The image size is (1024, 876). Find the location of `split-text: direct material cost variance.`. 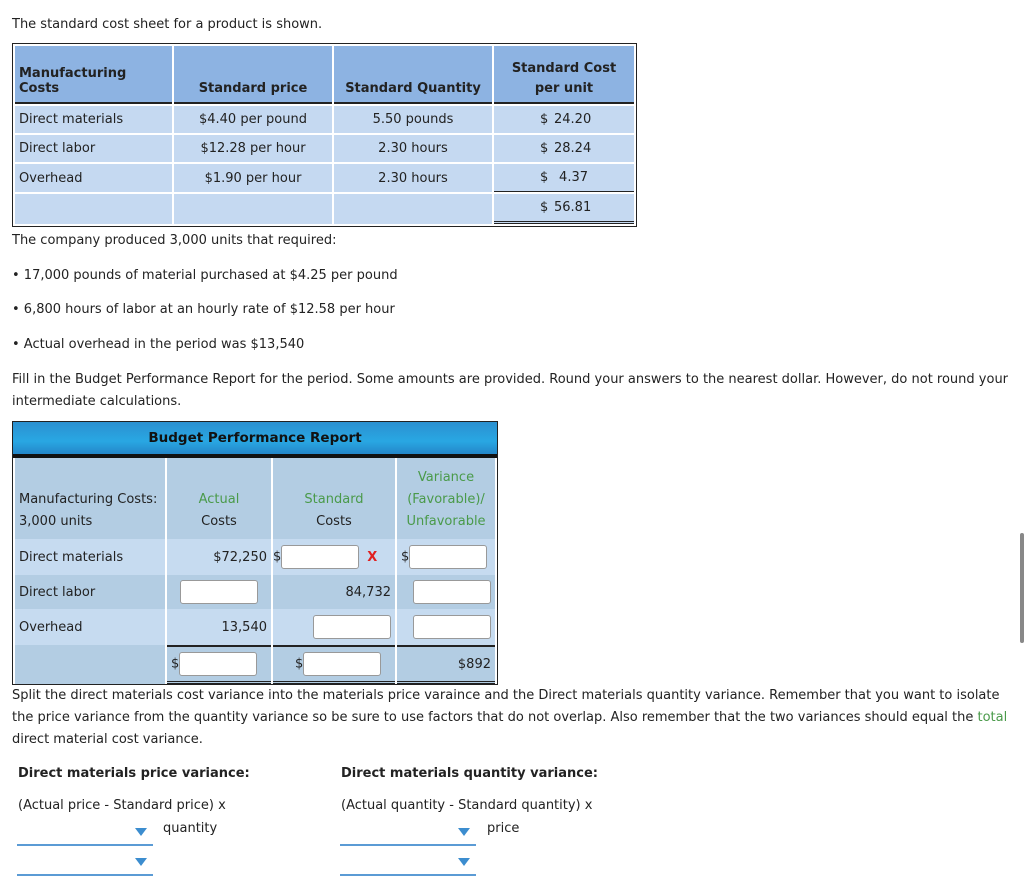

split-text: direct material cost variance. is located at coordinates (107, 739).